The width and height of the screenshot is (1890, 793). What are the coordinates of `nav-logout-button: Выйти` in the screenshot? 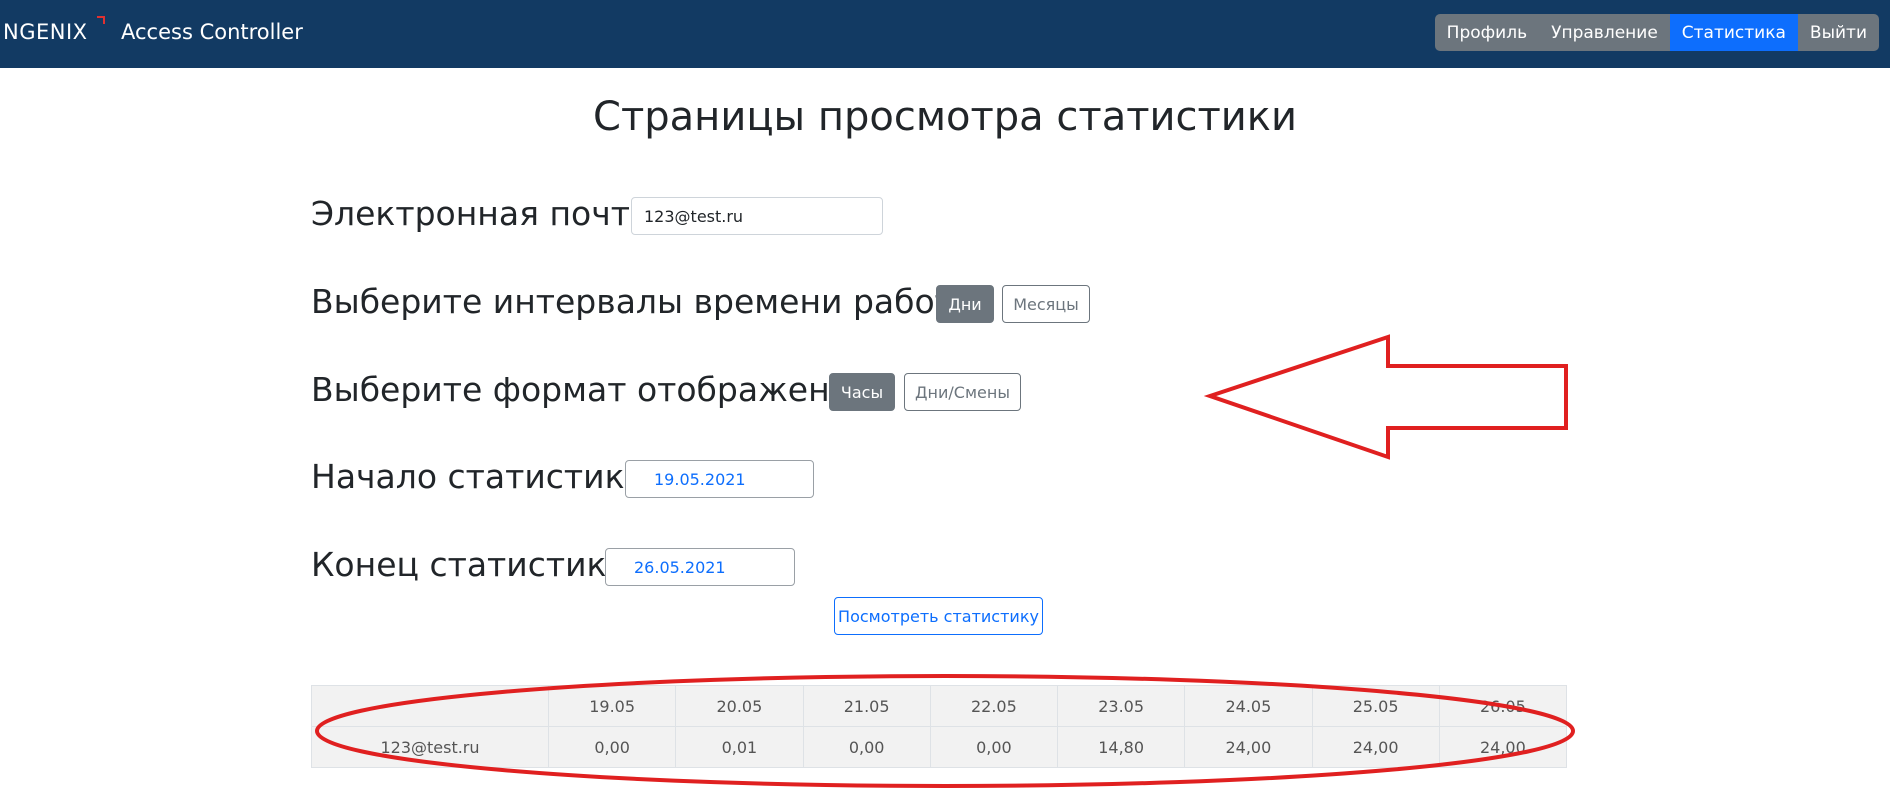 It's located at (1838, 32).